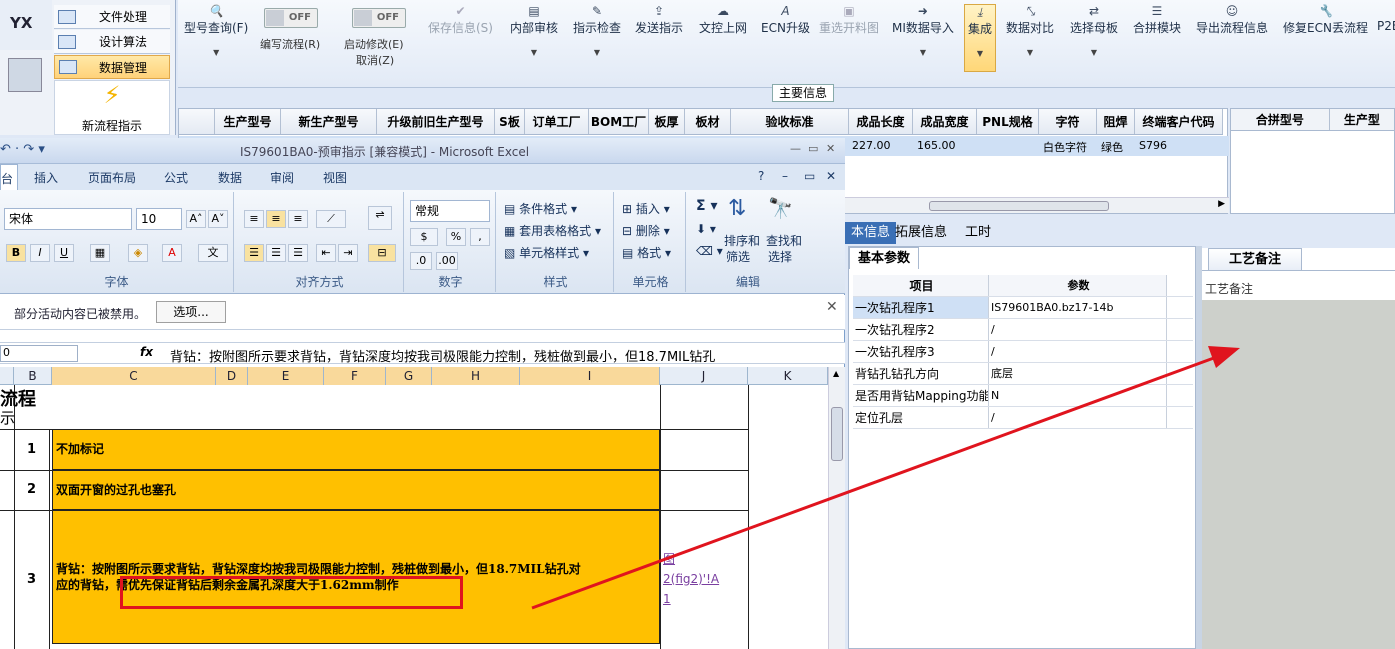  Describe the element at coordinates (1224, 357) in the screenshot. I see `arrow-head` at that location.